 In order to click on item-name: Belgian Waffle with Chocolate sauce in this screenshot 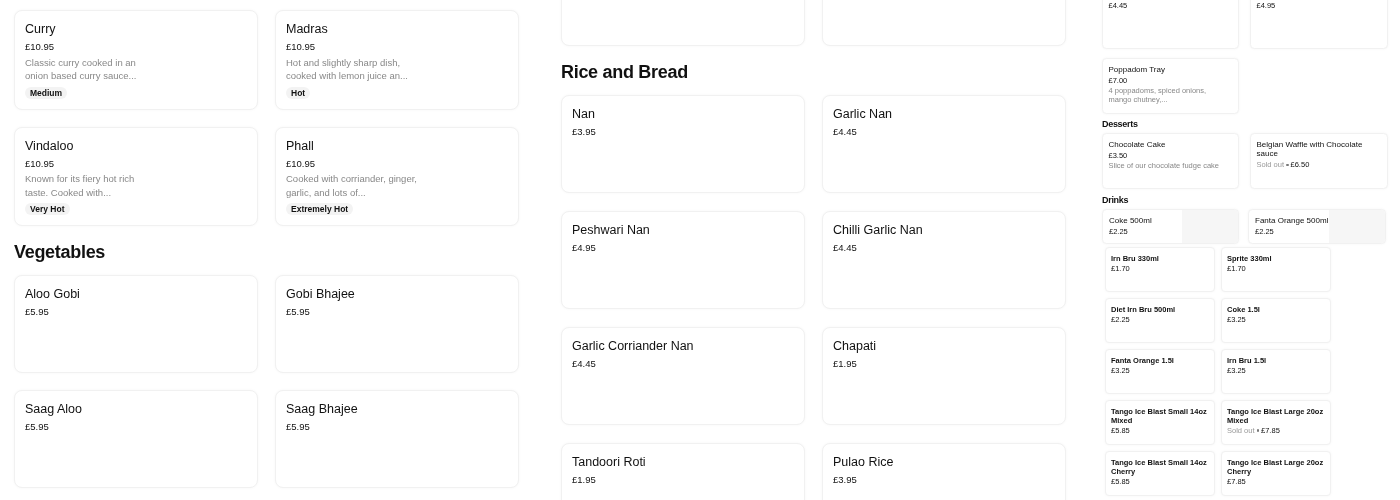, I will do `click(1310, 149)`.